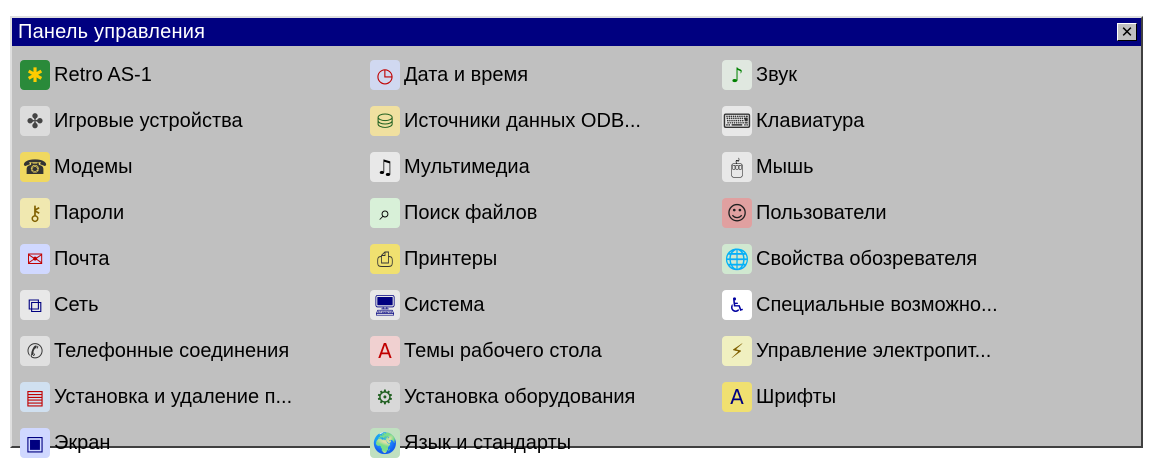  Describe the element at coordinates (867, 258) in the screenshot. I see `item-label: Свойства обозревателя` at that location.